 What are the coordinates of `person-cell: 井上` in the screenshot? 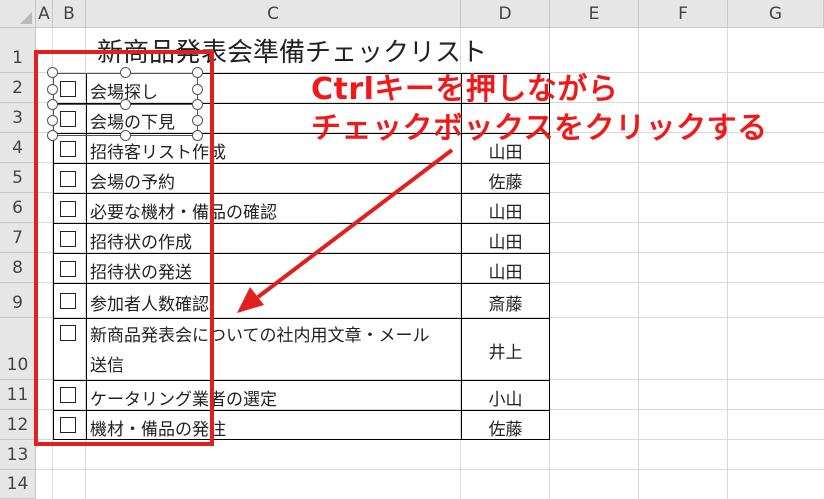 It's located at (505, 350).